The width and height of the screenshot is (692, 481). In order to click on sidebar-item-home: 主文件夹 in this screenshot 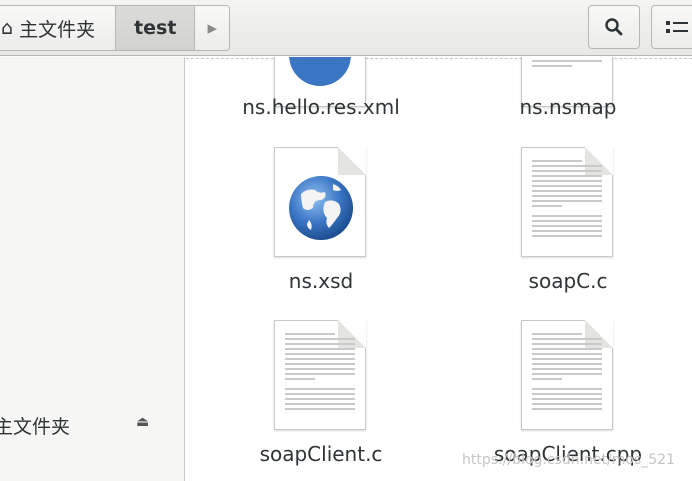, I will do `click(35, 425)`.